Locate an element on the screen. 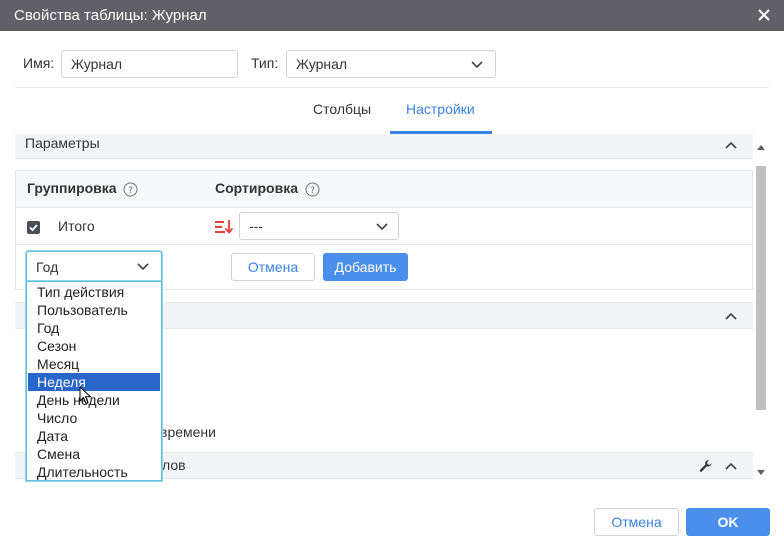  group-cancel-button: Отмена is located at coordinates (273, 267).